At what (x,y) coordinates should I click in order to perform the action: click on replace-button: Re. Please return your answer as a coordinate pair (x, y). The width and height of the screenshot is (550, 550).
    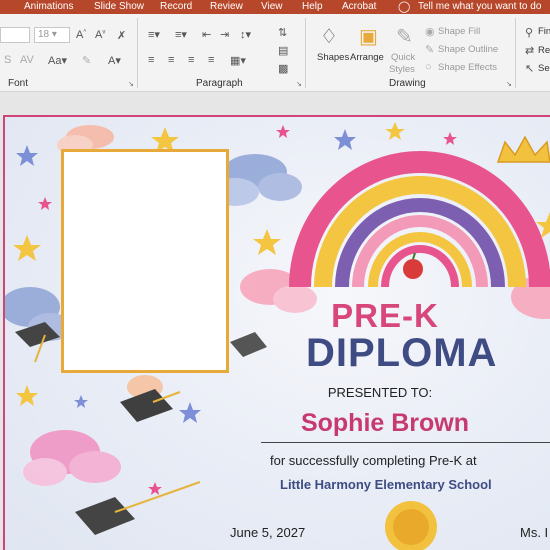
    Looking at the image, I should click on (544, 50).